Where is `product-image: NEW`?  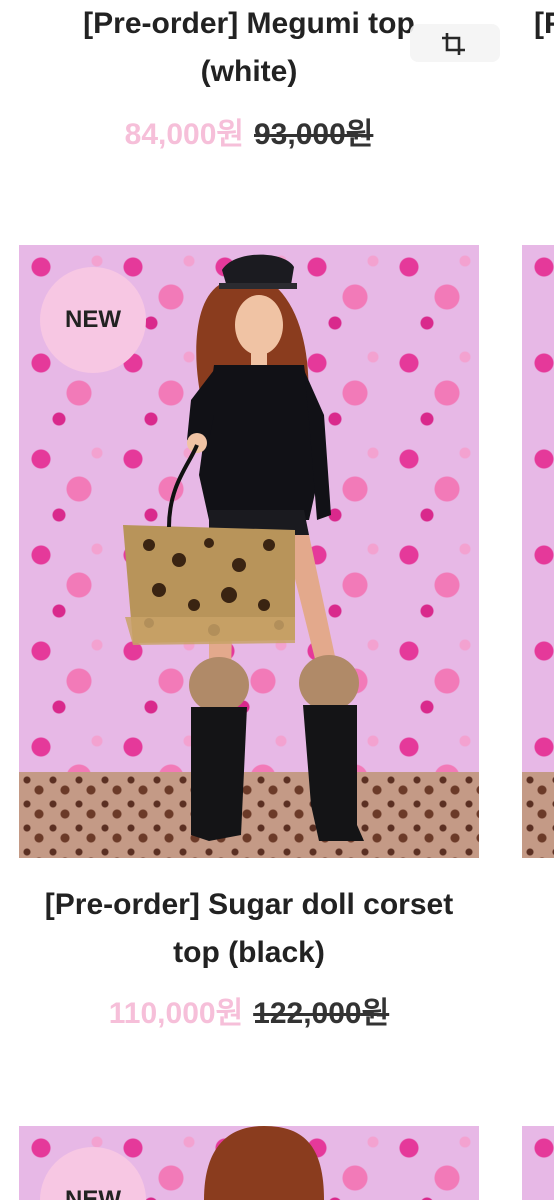
product-image: NEW is located at coordinates (249, 1163).